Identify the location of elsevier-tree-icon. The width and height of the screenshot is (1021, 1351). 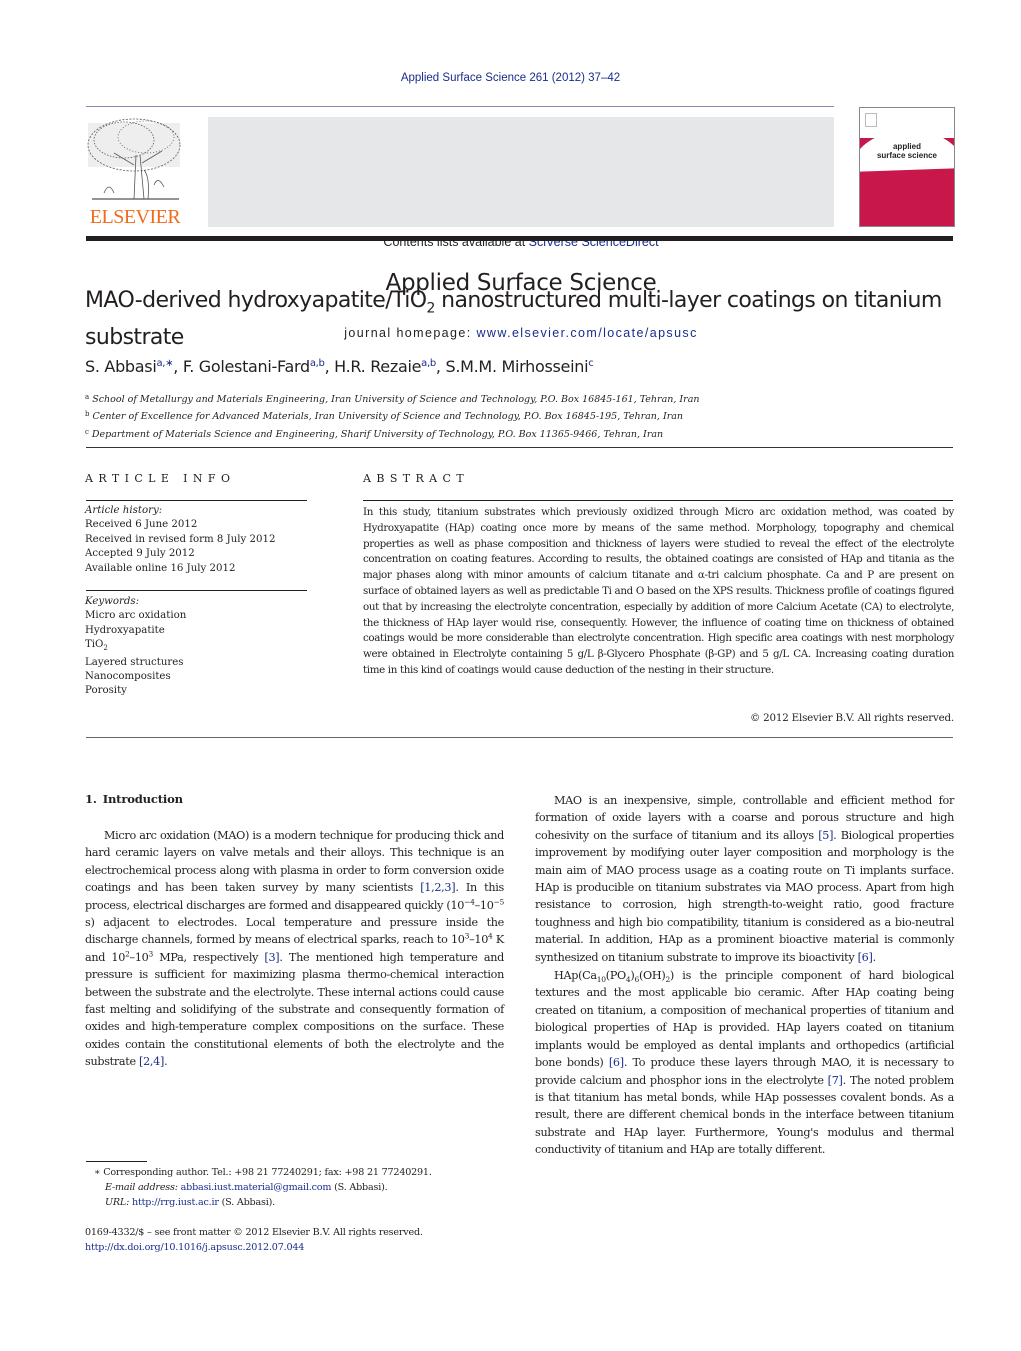
(134, 159).